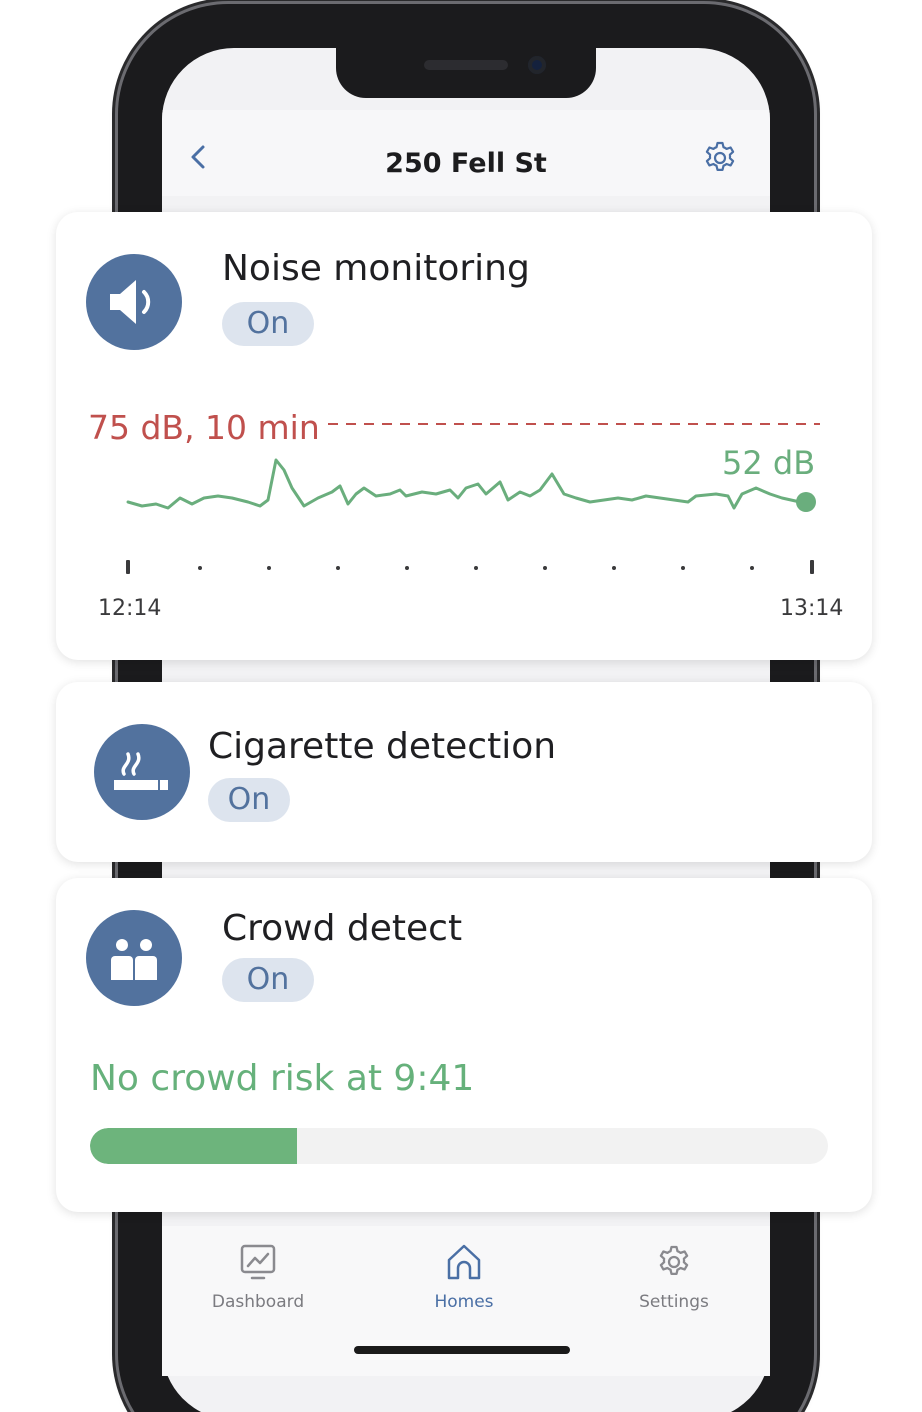 The image size is (922, 1412). What do you see at coordinates (382, 746) in the screenshot?
I see `cigarette-title: Cigarette detection` at bounding box center [382, 746].